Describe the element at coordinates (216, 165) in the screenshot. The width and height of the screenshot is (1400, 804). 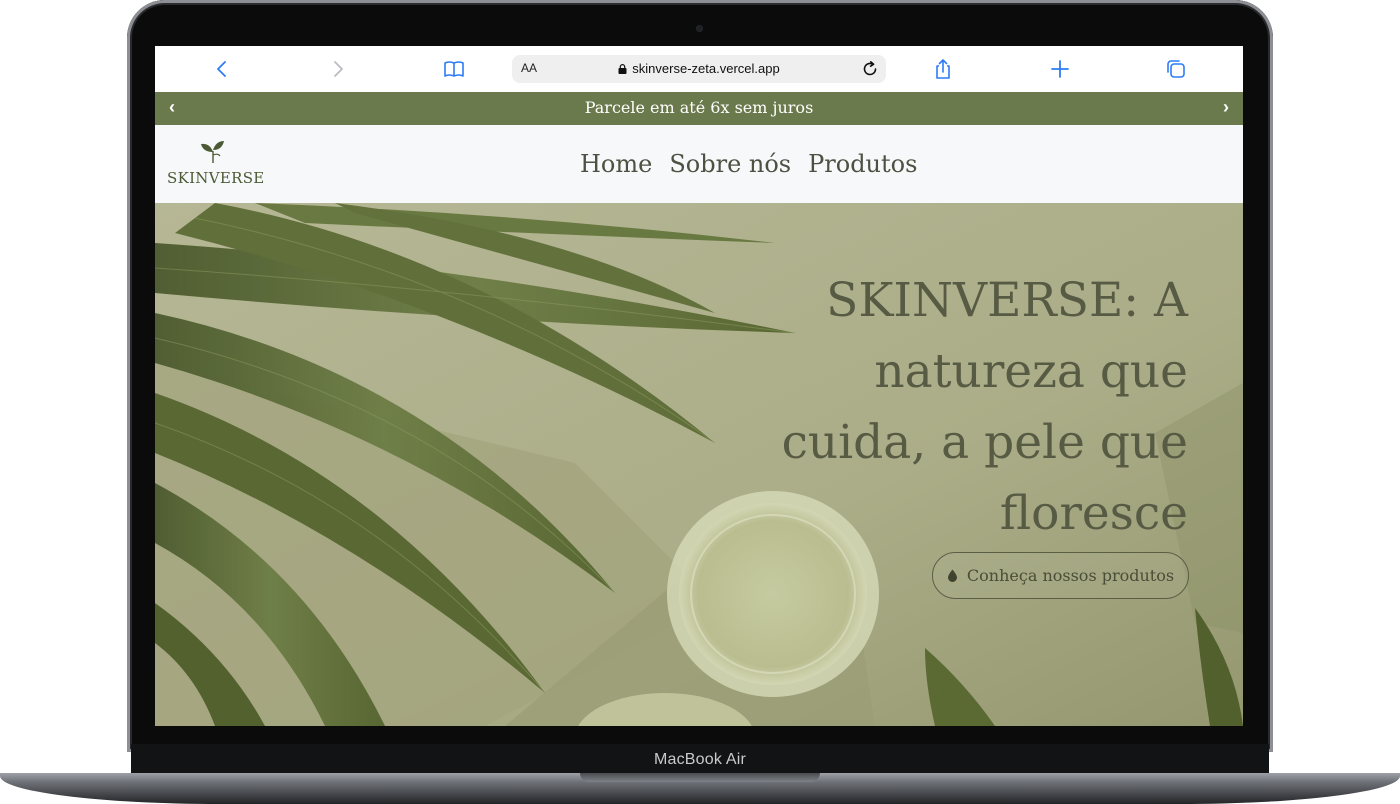
I see `logo: SKINVERSE` at that location.